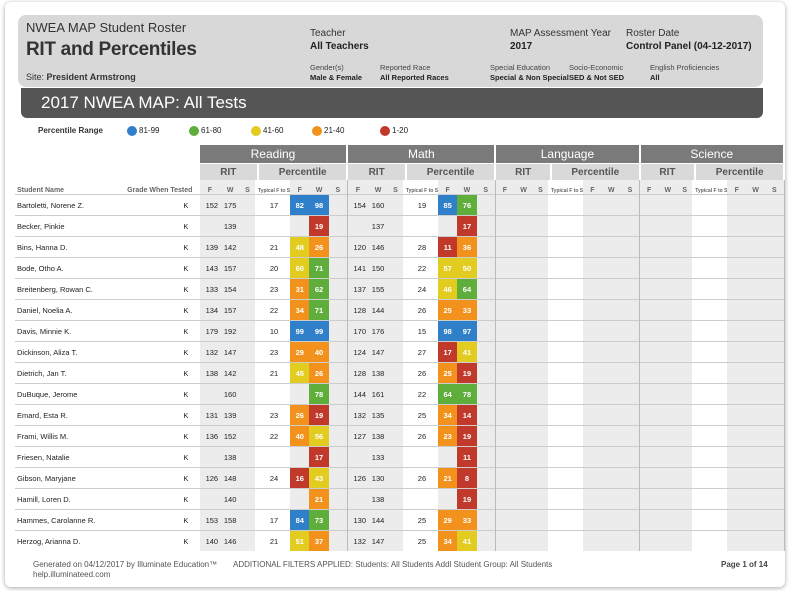 This screenshot has height=591, width=790. What do you see at coordinates (400, 226) in the screenshot?
I see `table-row: Becker, Pinkie K 139 19 137 17` at bounding box center [400, 226].